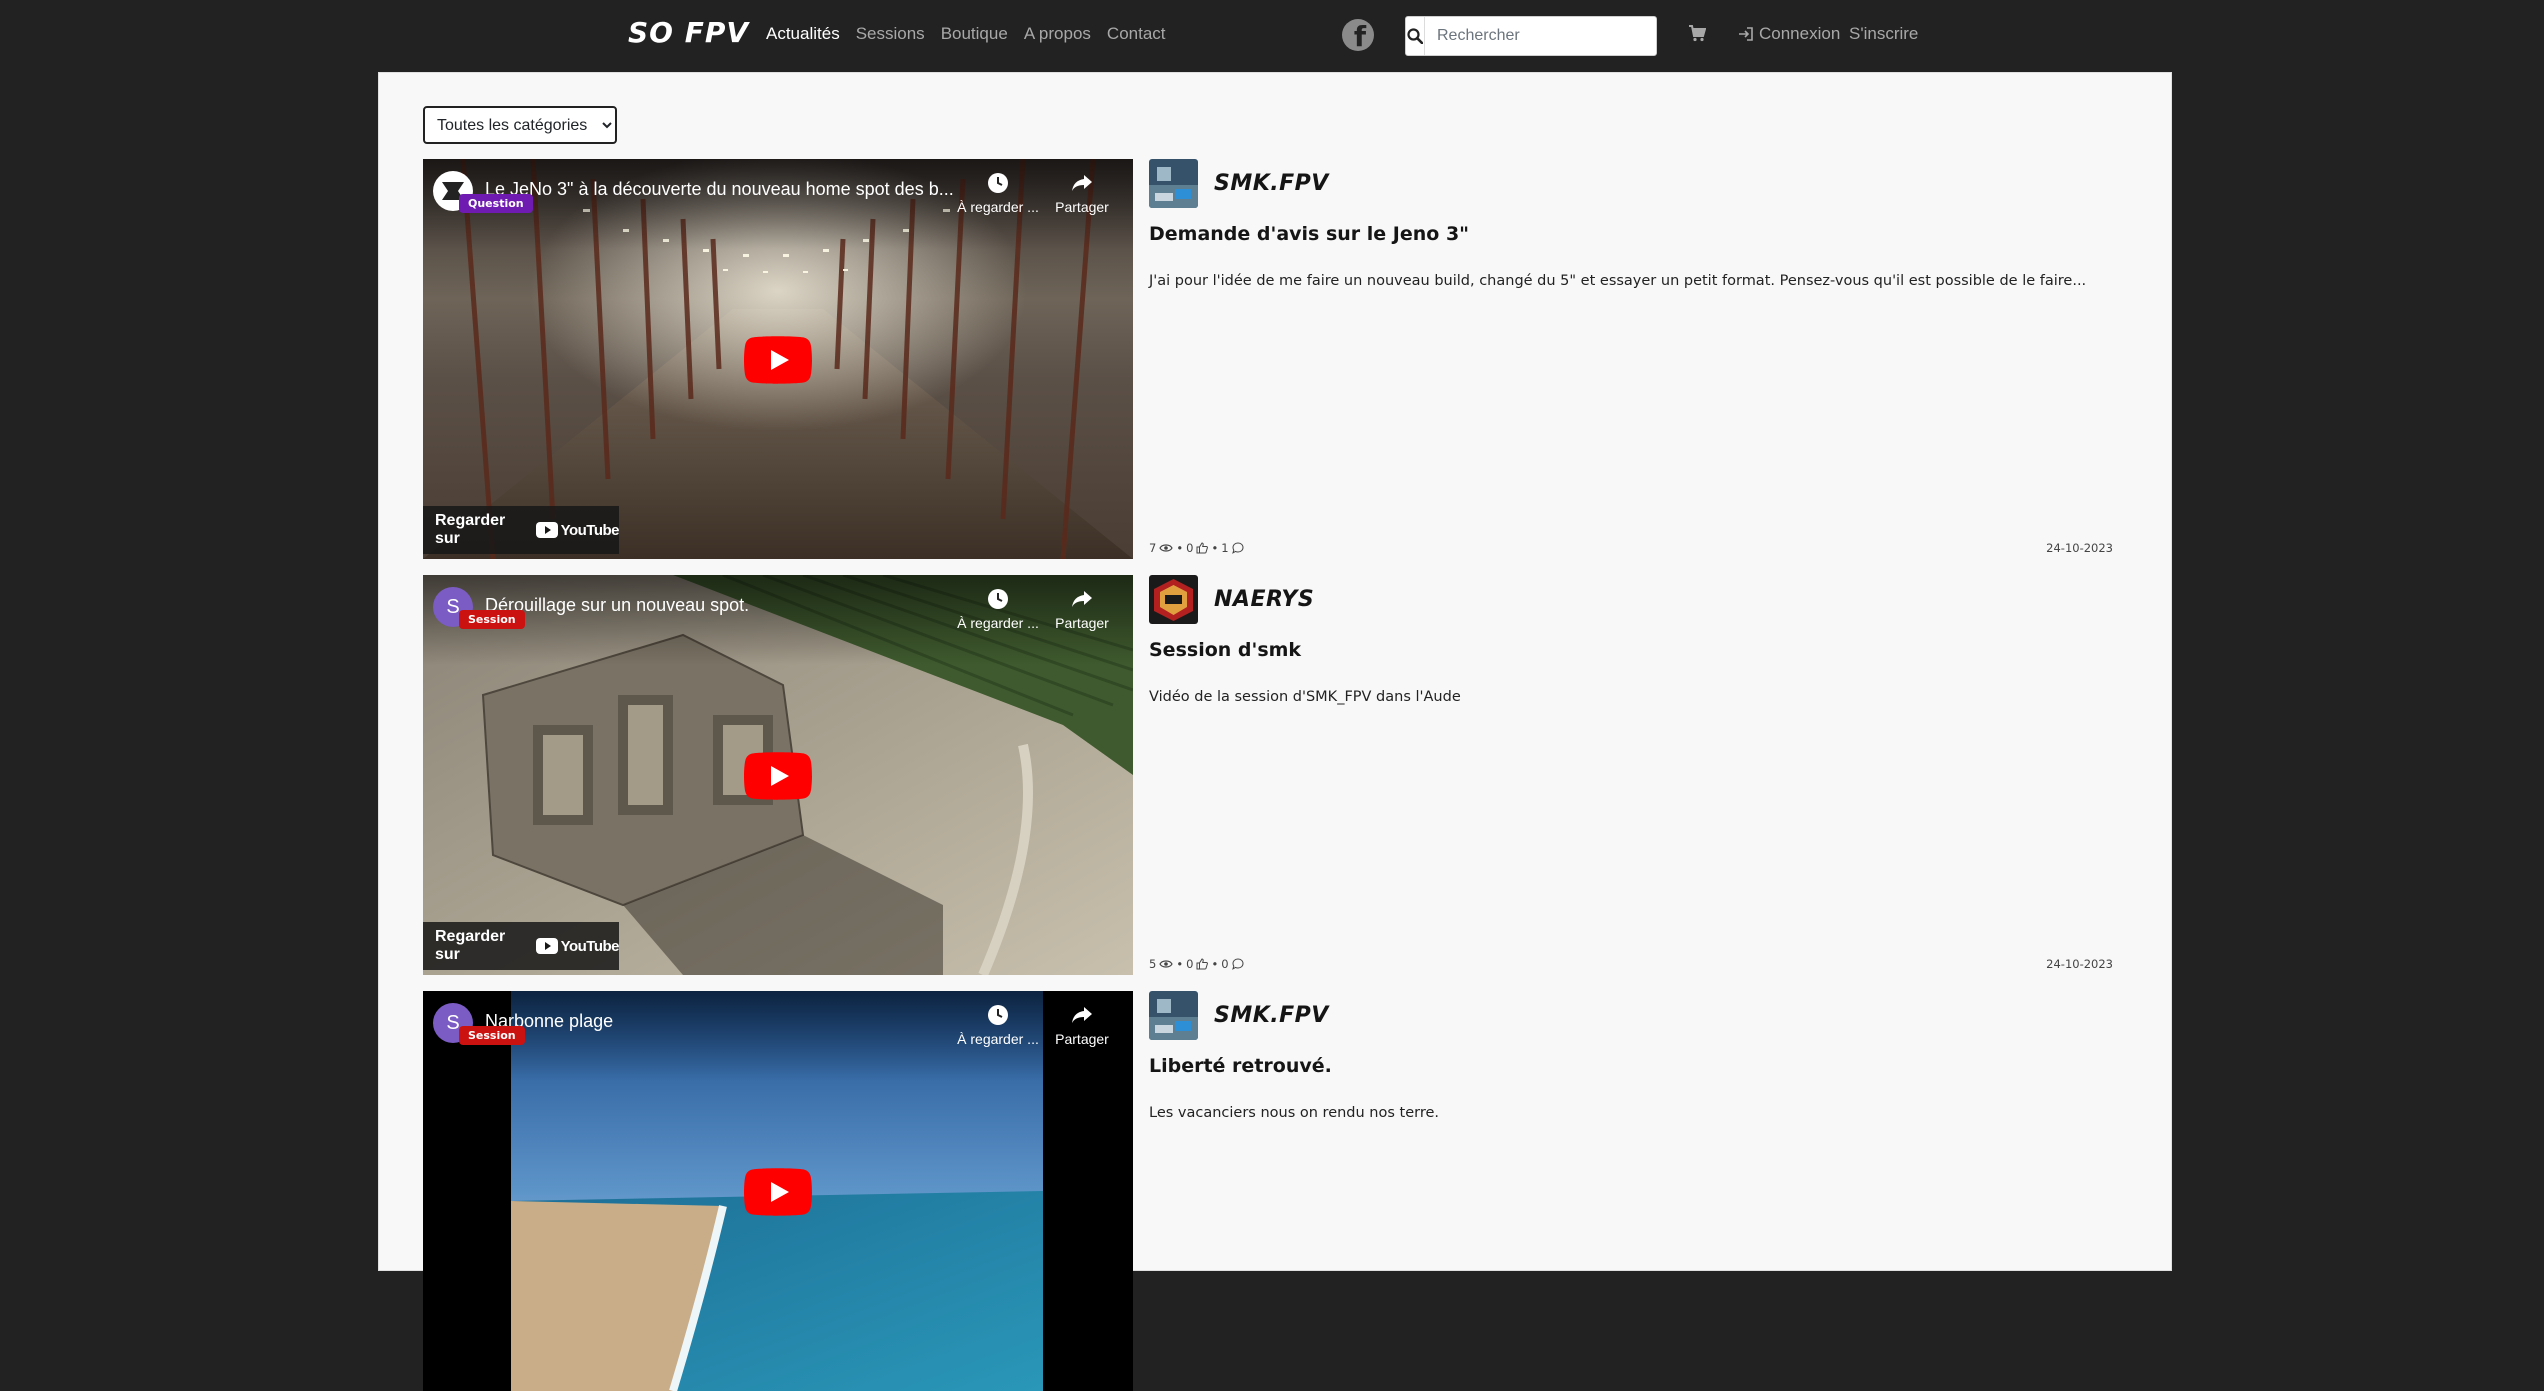 The width and height of the screenshot is (2544, 1391). I want to click on cart-icon, so click(1697, 35).